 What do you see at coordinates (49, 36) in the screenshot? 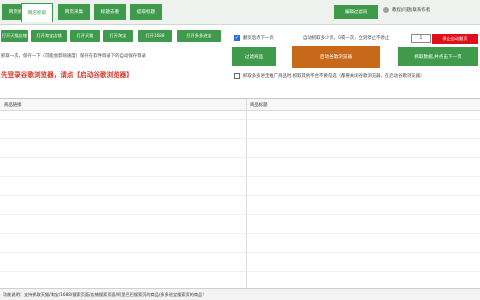
I see `open-taobao-shop-button: 打开淘宝店铺` at bounding box center [49, 36].